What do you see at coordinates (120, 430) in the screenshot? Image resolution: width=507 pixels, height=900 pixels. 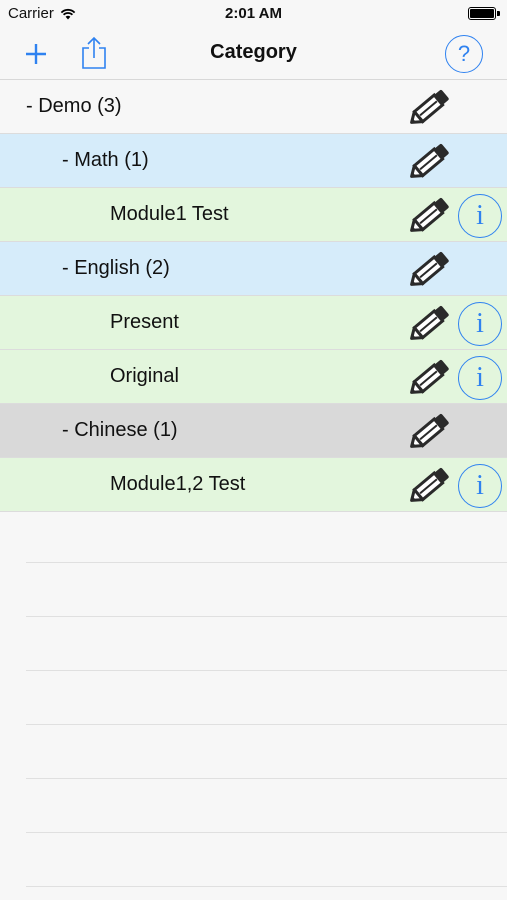 I see `category-label: - Chinese (1)` at bounding box center [120, 430].